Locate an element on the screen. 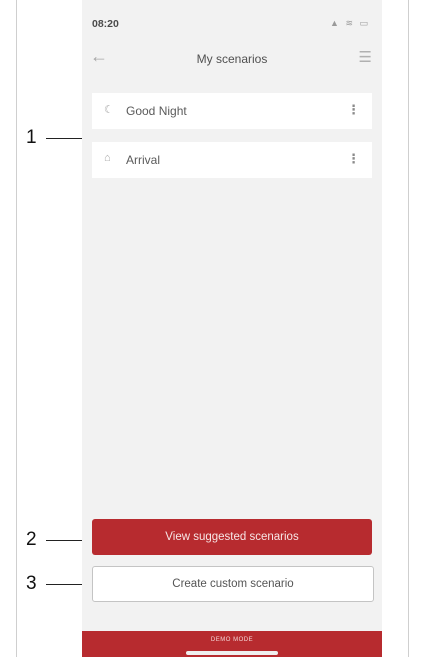  create-custom-scenario-button: Create custom scenario is located at coordinates (233, 584).